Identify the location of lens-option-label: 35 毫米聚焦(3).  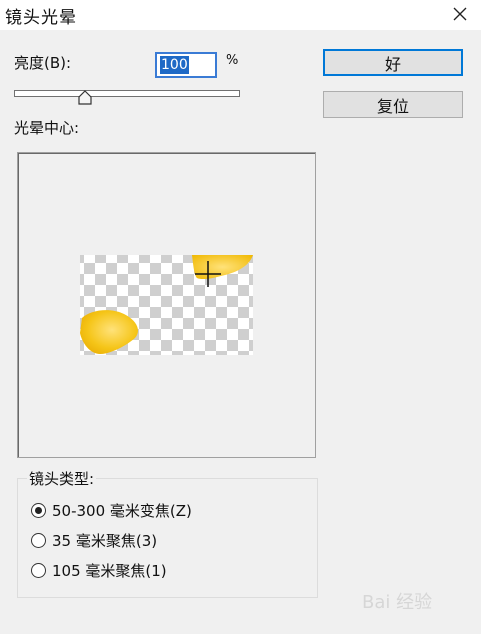
(105, 540).